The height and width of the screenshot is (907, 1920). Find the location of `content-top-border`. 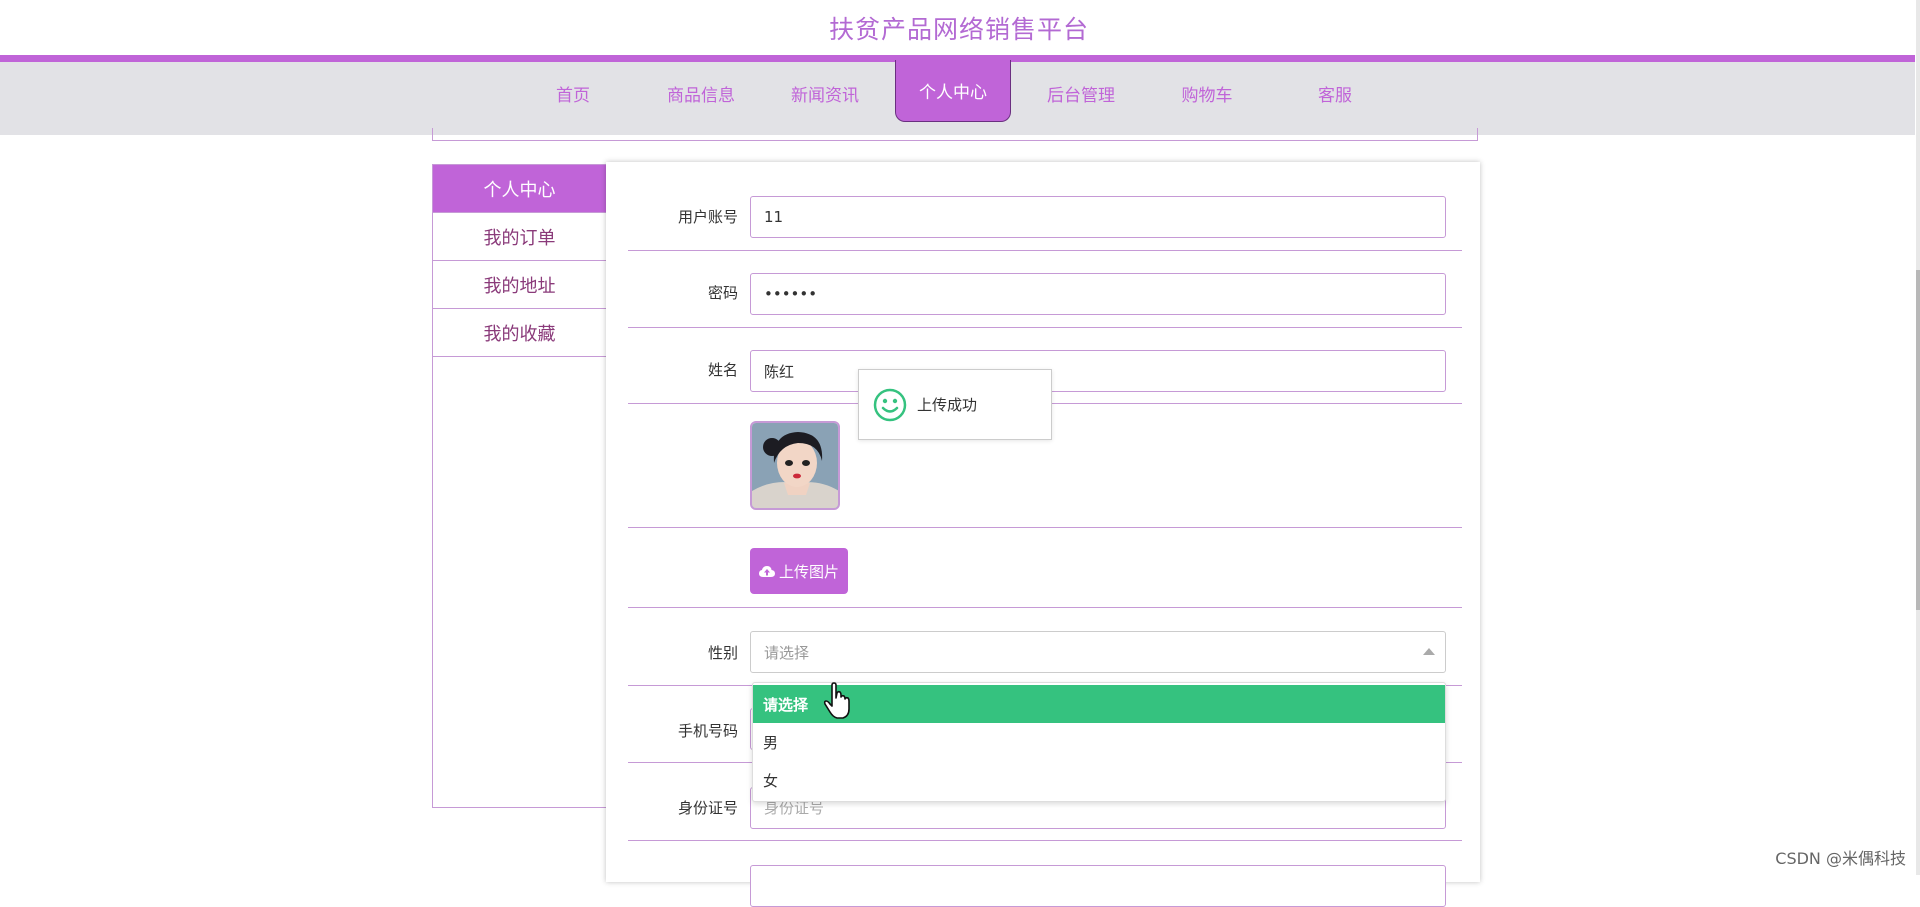

content-top-border is located at coordinates (955, 134).